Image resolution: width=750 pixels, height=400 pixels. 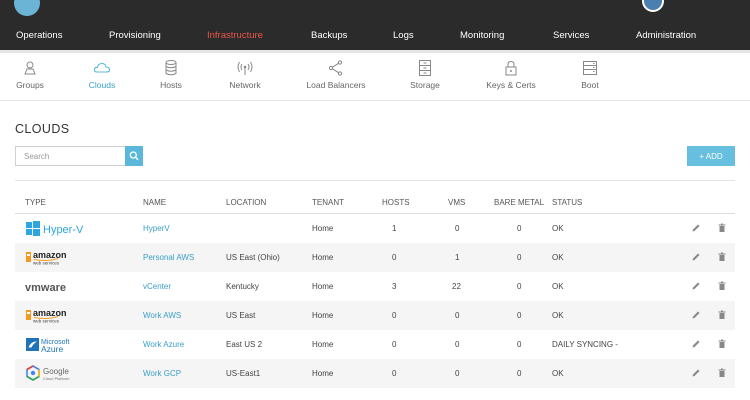 I want to click on table-row: vmware vCenter Kentucky Home 3 22 0 OK, so click(x=375, y=286).